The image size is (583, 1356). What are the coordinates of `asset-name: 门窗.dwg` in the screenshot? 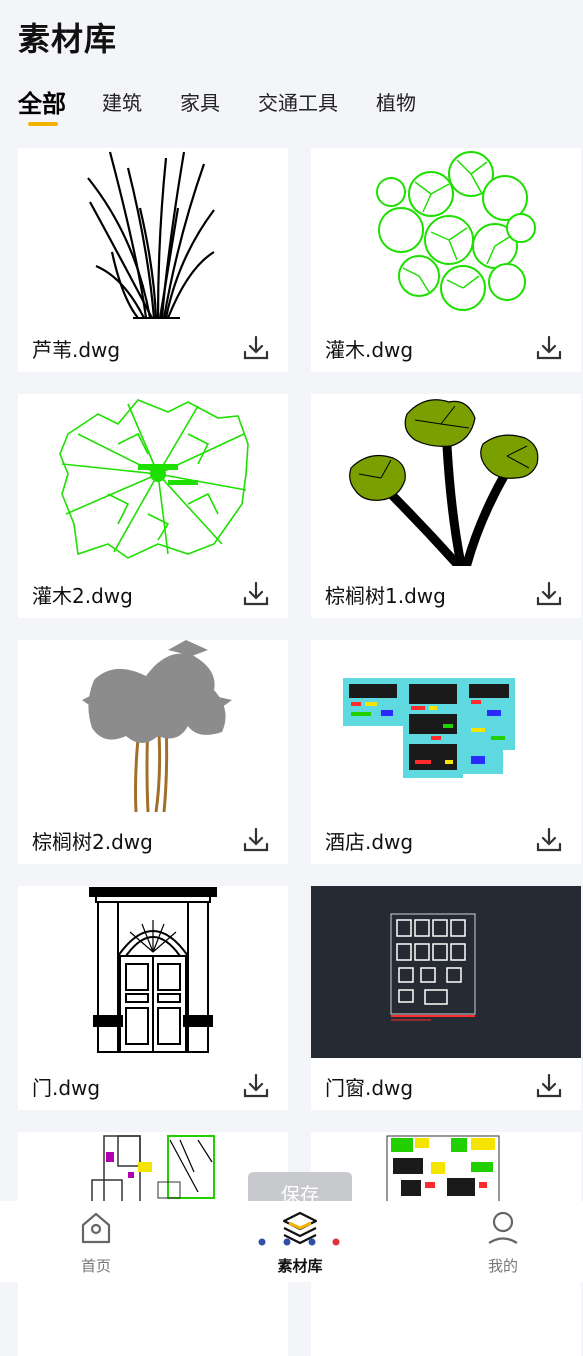 It's located at (369, 1088).